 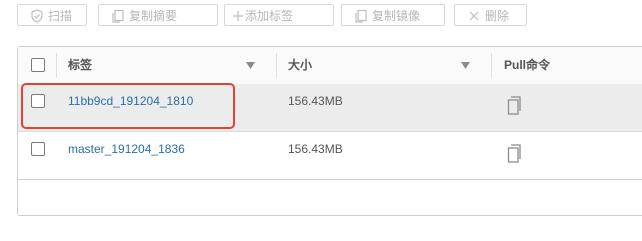 What do you see at coordinates (130, 107) in the screenshot?
I see `tag-link: 11bb9cd_191204_1810` at bounding box center [130, 107].